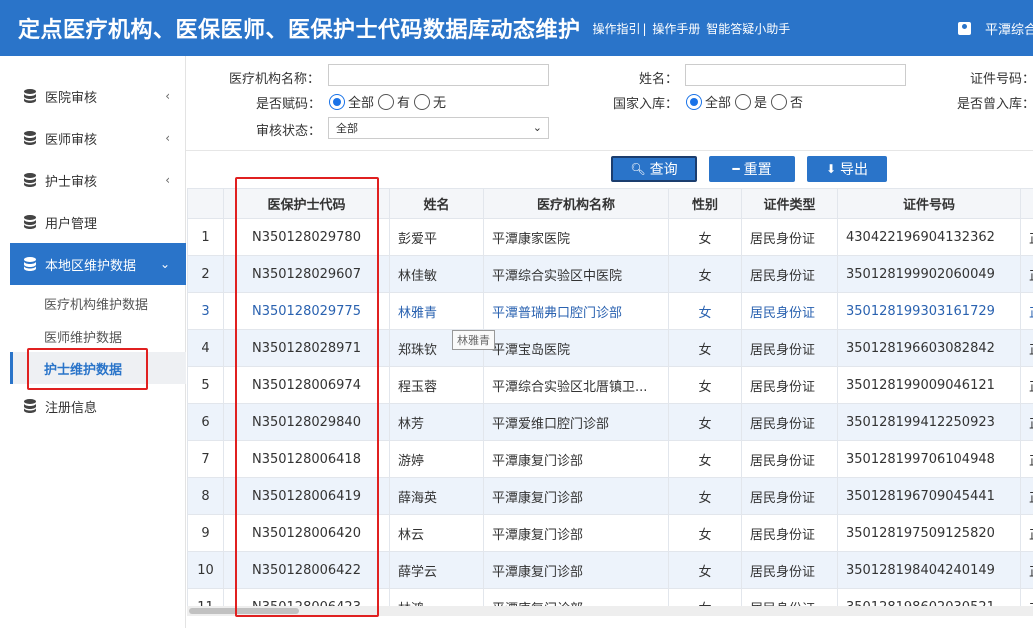 Image resolution: width=1033 pixels, height=628 pixels. I want to click on table-cell: 350128198602030521, so click(929, 597).